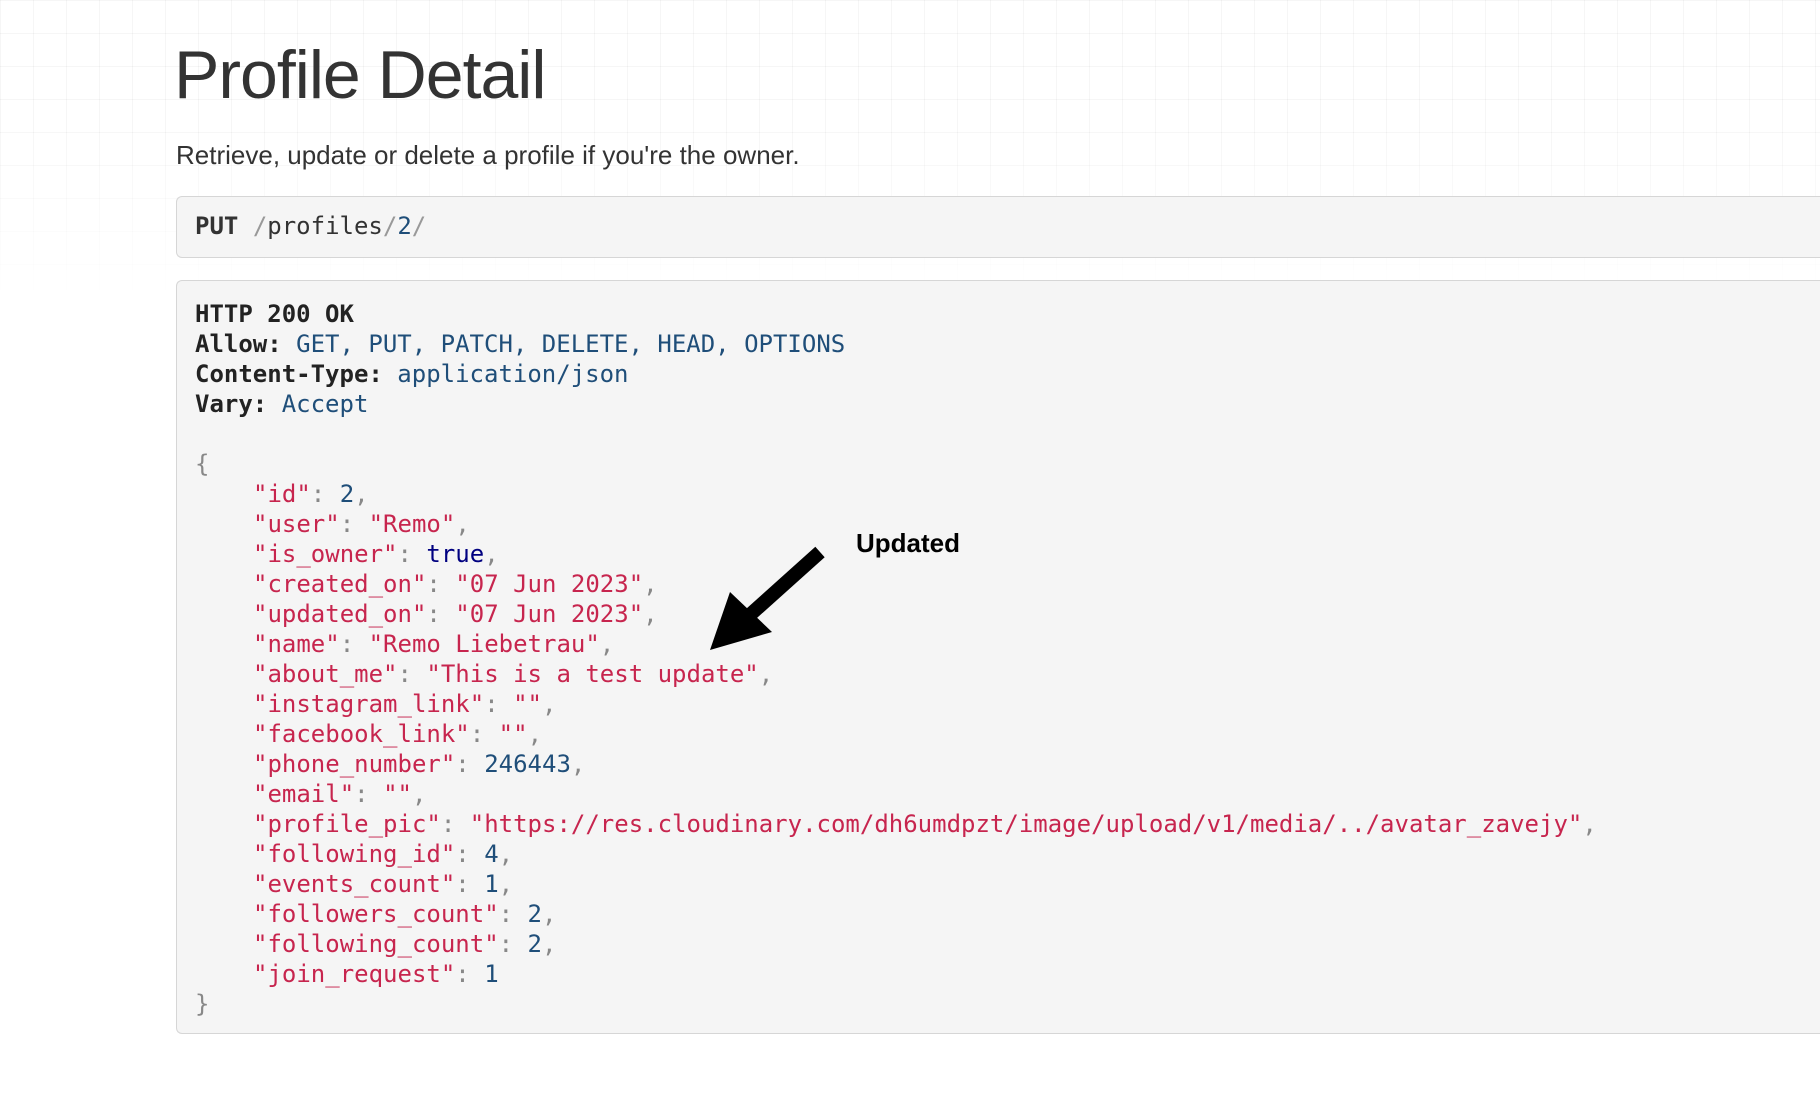  Describe the element at coordinates (325, 674) in the screenshot. I see `json-key: "about_me"` at that location.